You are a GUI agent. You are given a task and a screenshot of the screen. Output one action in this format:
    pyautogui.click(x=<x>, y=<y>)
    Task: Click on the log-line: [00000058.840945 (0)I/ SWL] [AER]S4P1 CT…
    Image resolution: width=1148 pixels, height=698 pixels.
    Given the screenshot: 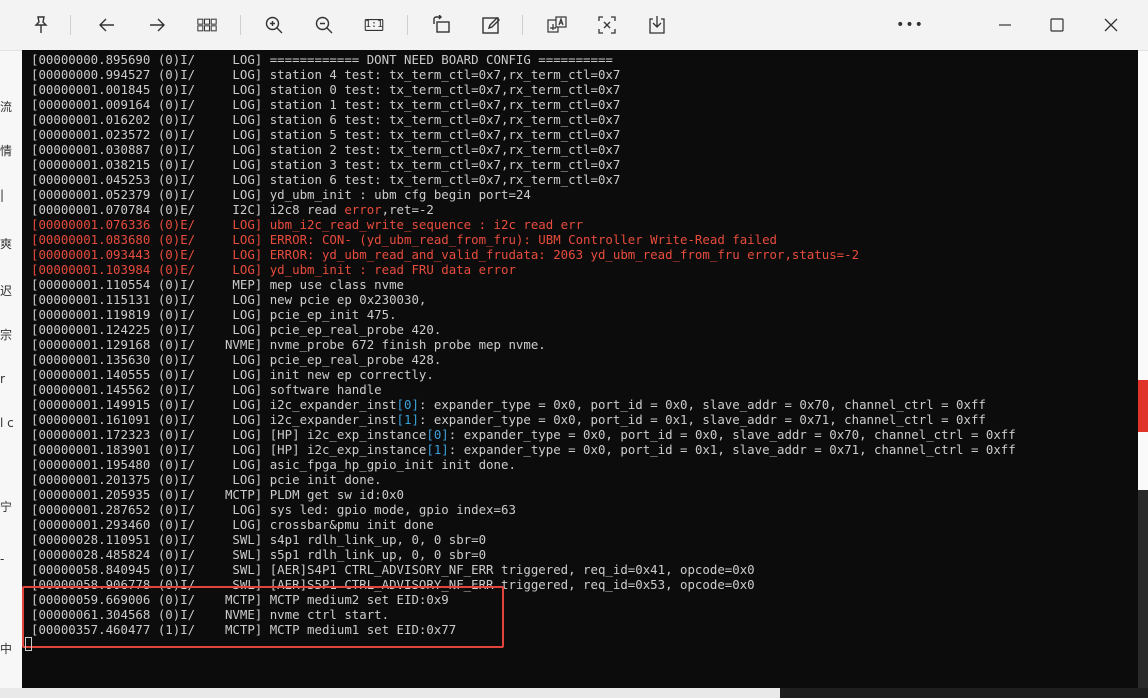 What is the action you would take?
    pyautogui.click(x=523, y=569)
    